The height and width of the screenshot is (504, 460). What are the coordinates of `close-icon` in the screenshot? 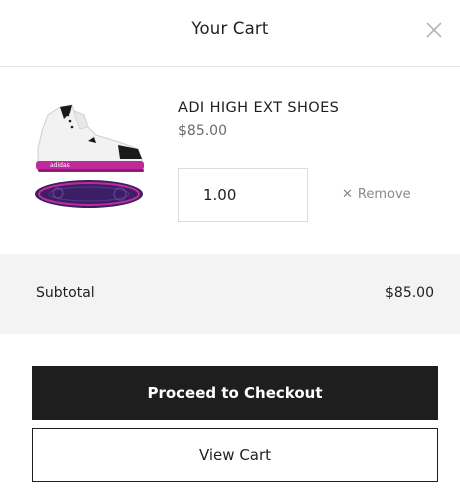 It's located at (434, 30).